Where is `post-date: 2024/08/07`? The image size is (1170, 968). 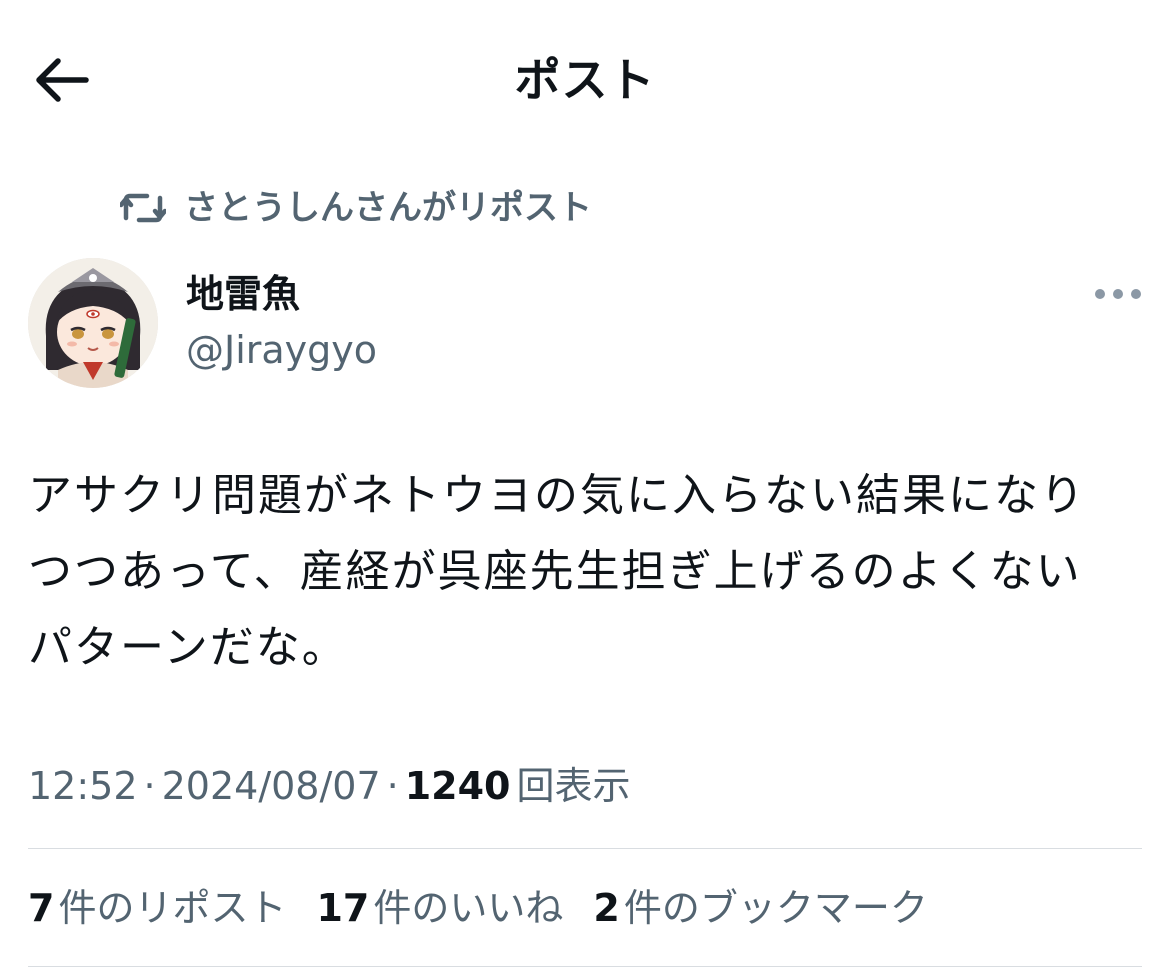 post-date: 2024/08/07 is located at coordinates (271, 786).